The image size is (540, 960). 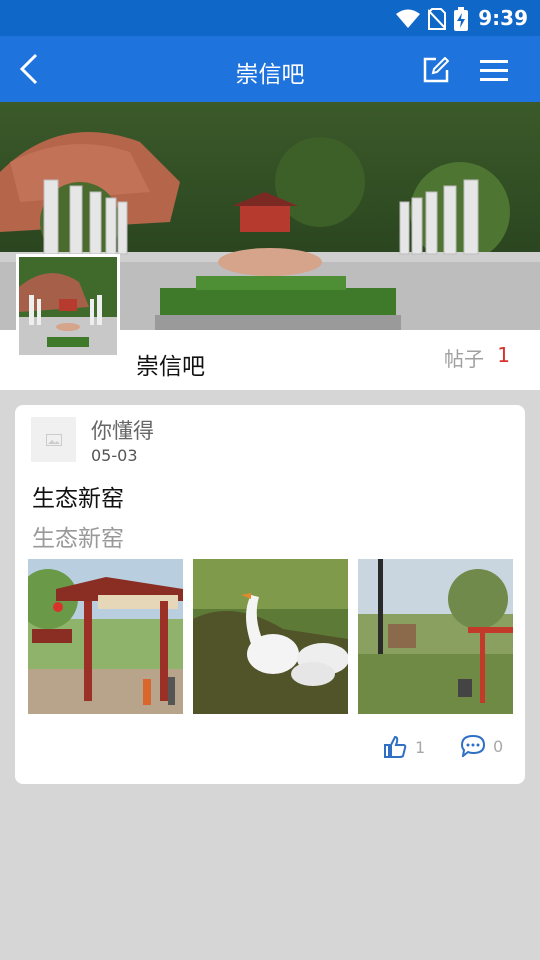 What do you see at coordinates (395, 746) in the screenshot?
I see `thumbs-up-icon` at bounding box center [395, 746].